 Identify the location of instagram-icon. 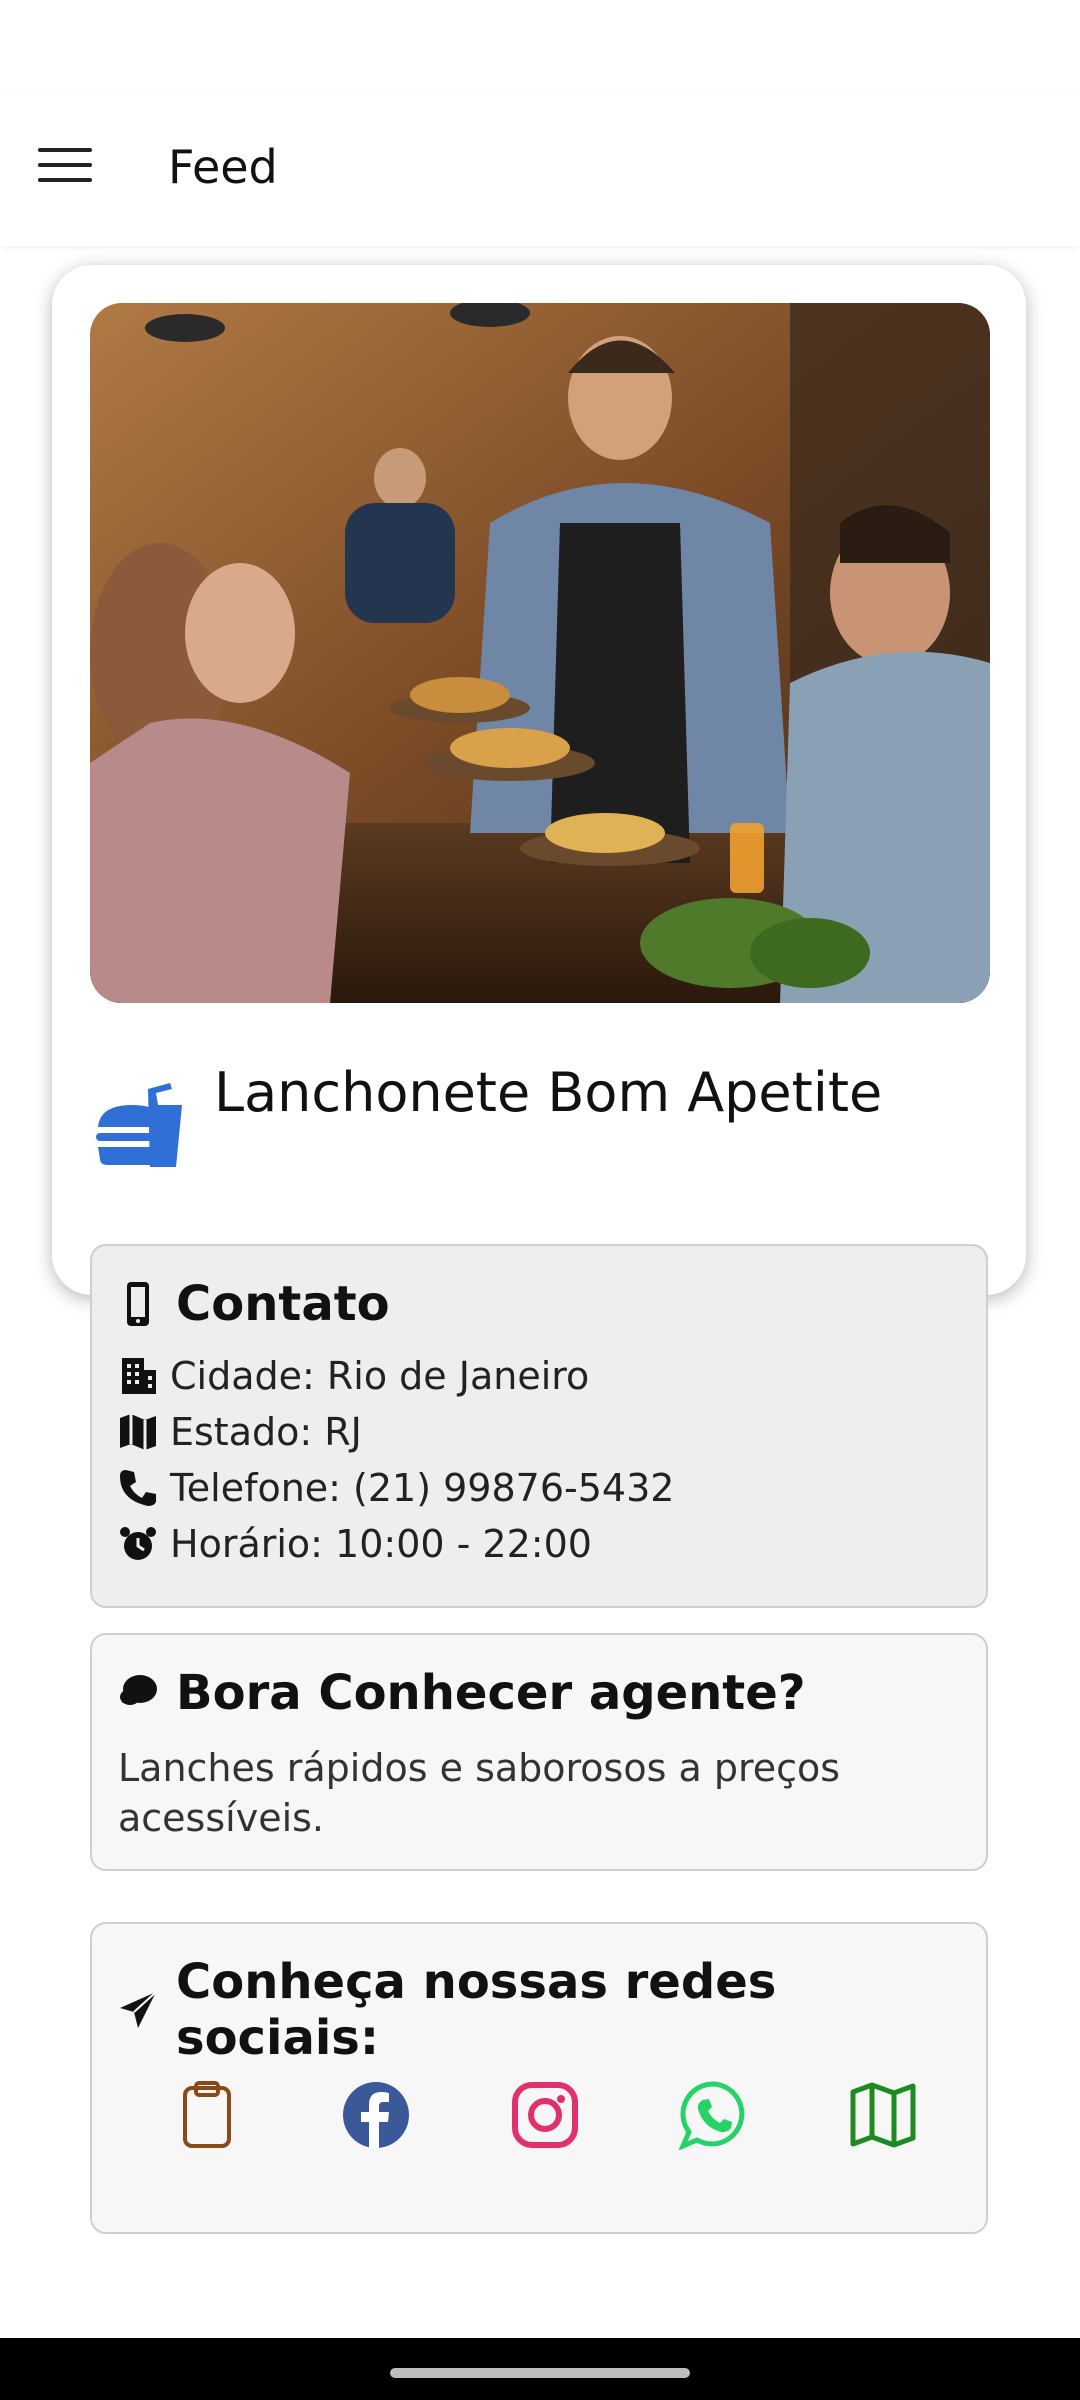
(545, 2115).